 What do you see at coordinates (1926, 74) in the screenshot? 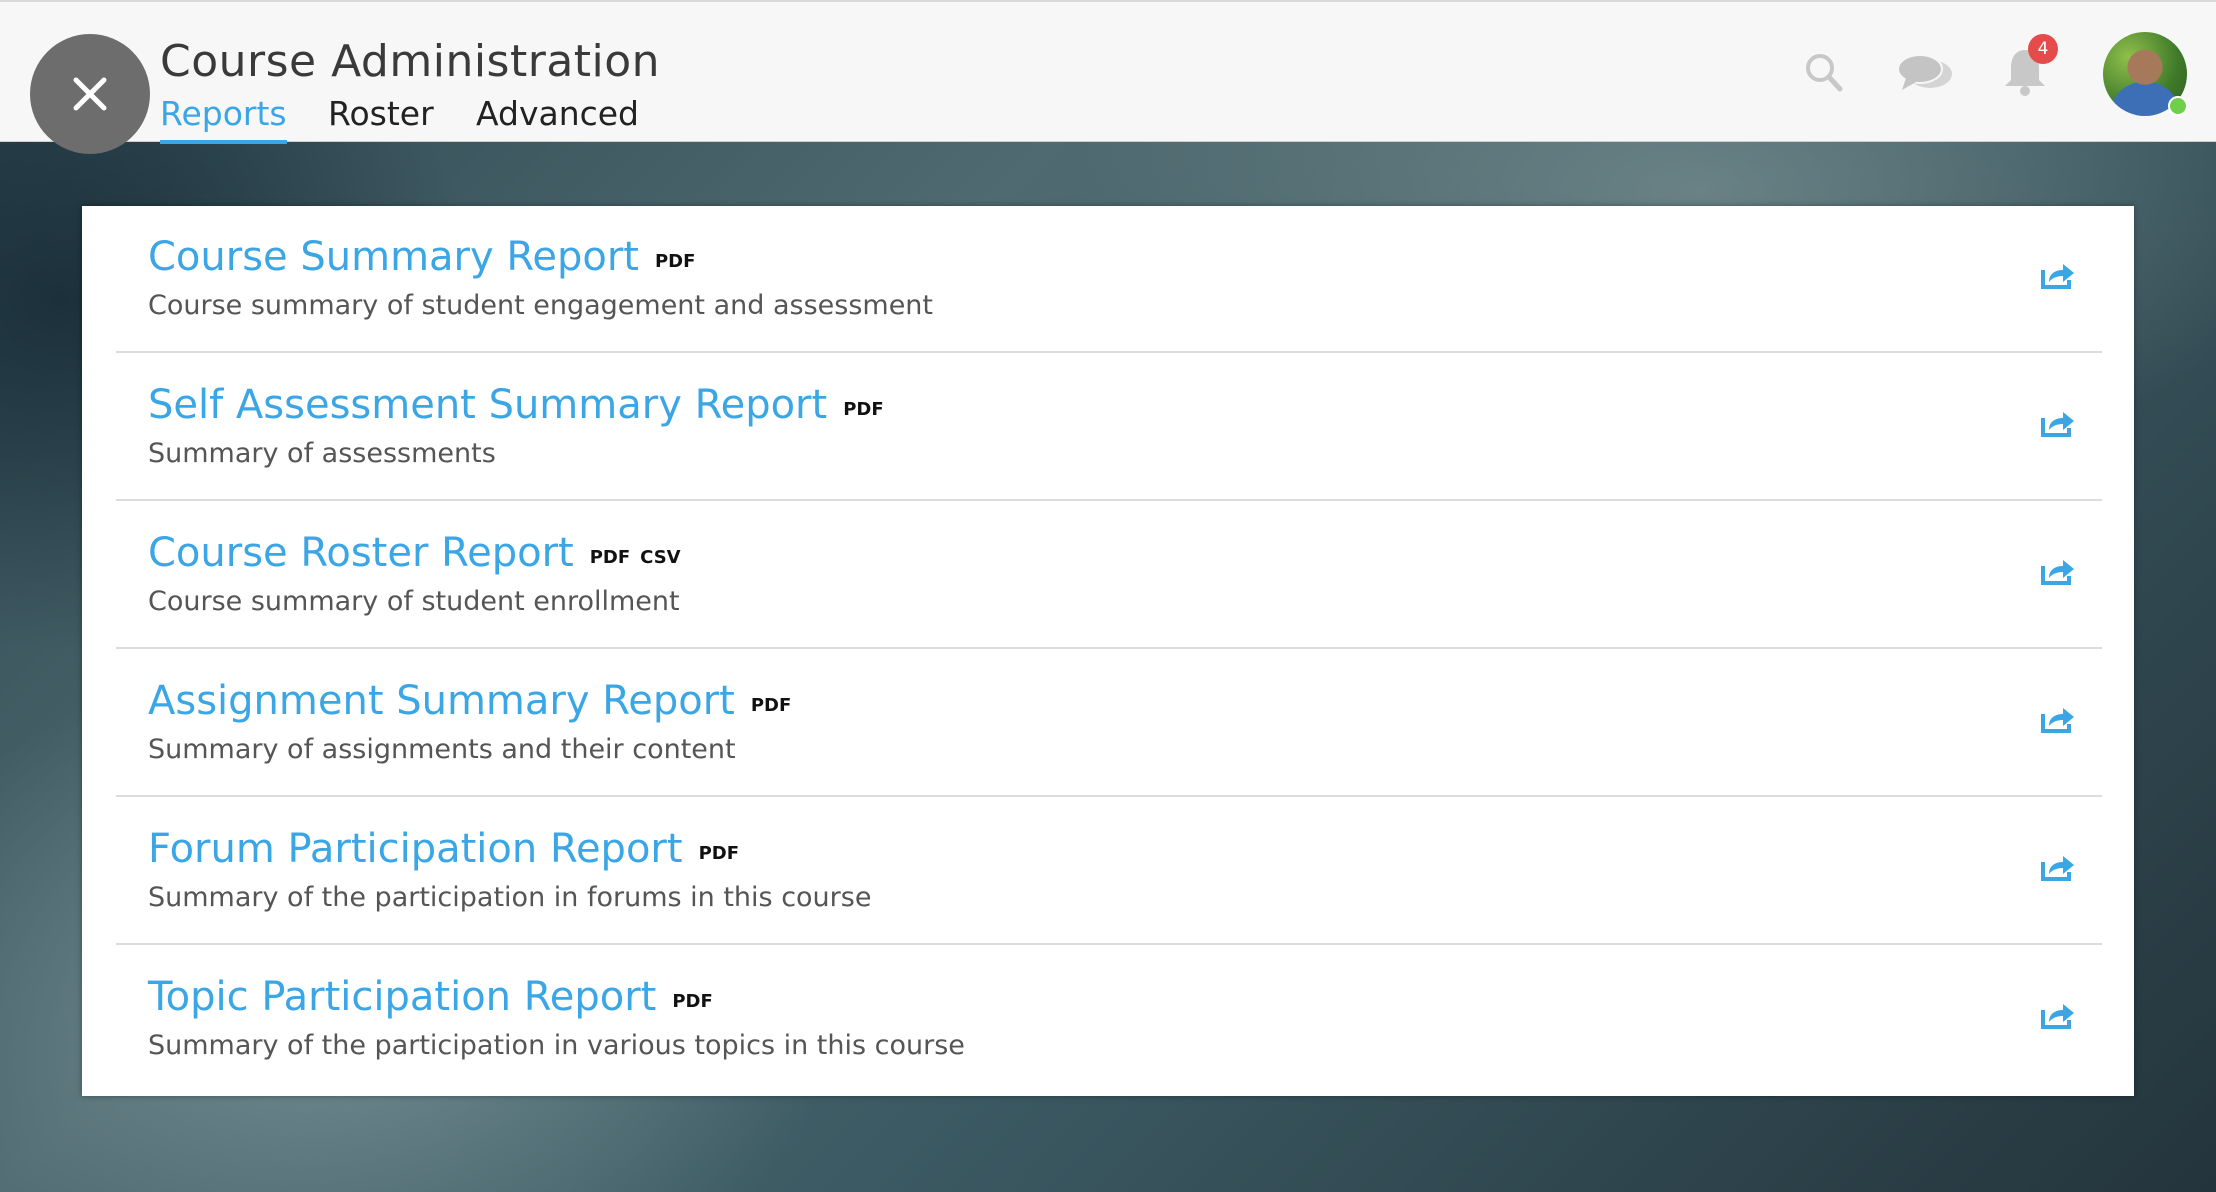
I see `chat-icon` at bounding box center [1926, 74].